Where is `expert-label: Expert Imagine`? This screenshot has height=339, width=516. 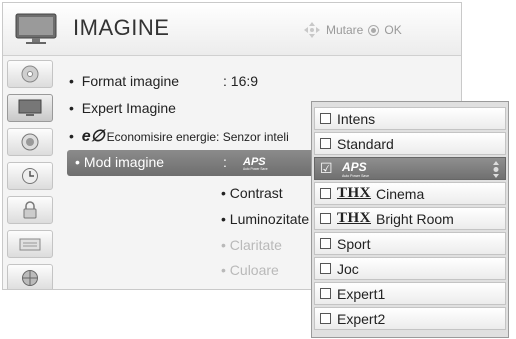
expert-label: Expert Imagine is located at coordinates (128, 108).